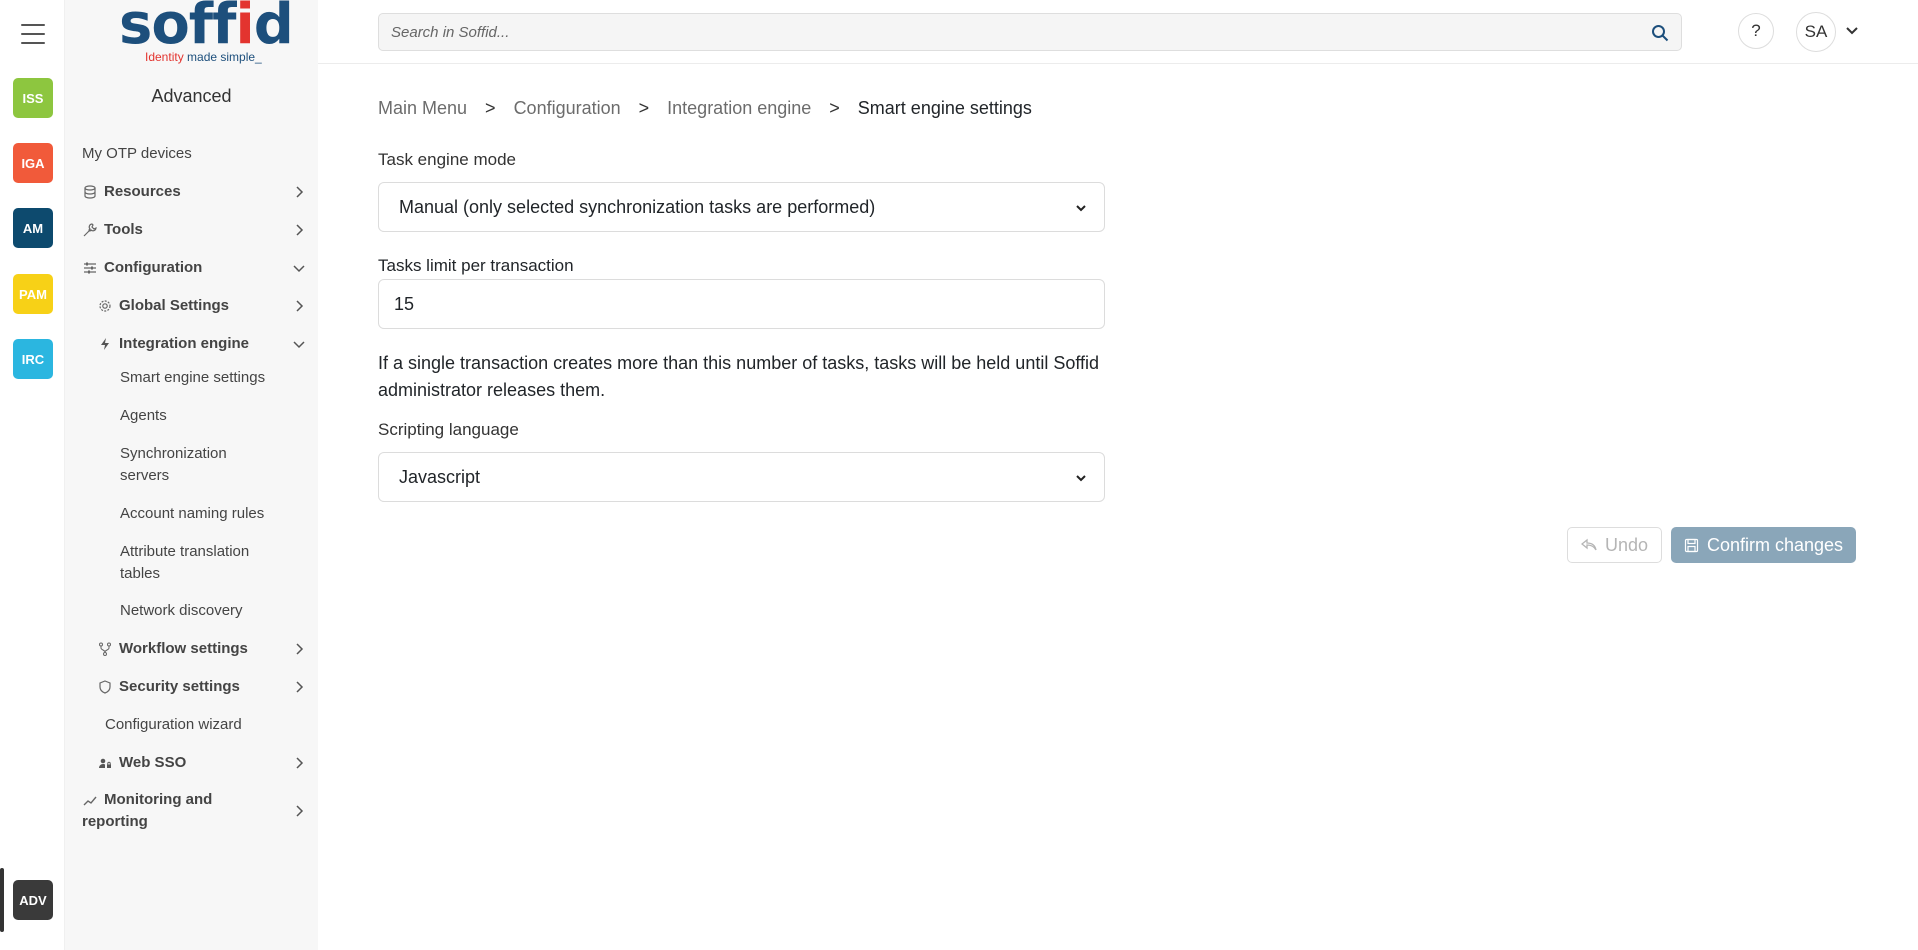 This screenshot has width=1918, height=950. What do you see at coordinates (90, 268) in the screenshot?
I see `sliders-icon` at bounding box center [90, 268].